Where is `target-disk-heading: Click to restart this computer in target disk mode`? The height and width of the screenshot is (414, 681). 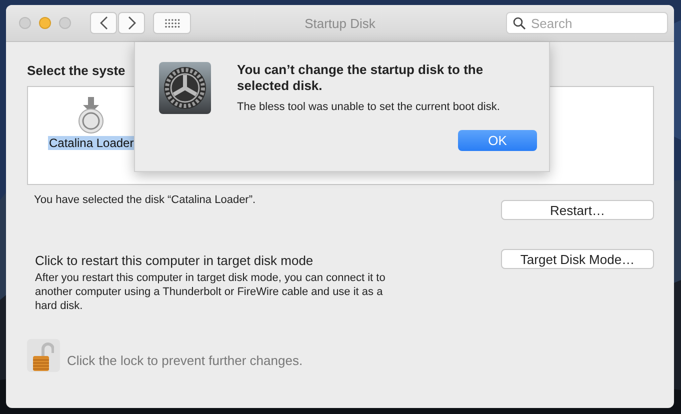
target-disk-heading: Click to restart this computer in target disk mode is located at coordinates (174, 260).